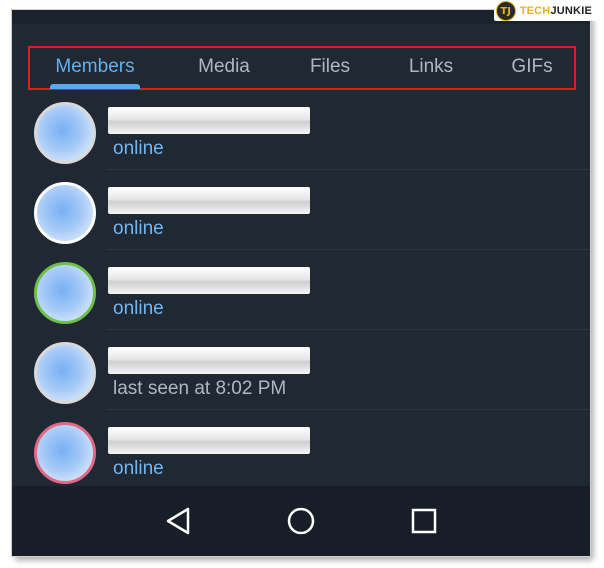  I want to click on member-row: last seen at 8:02 PM, so click(301, 370).